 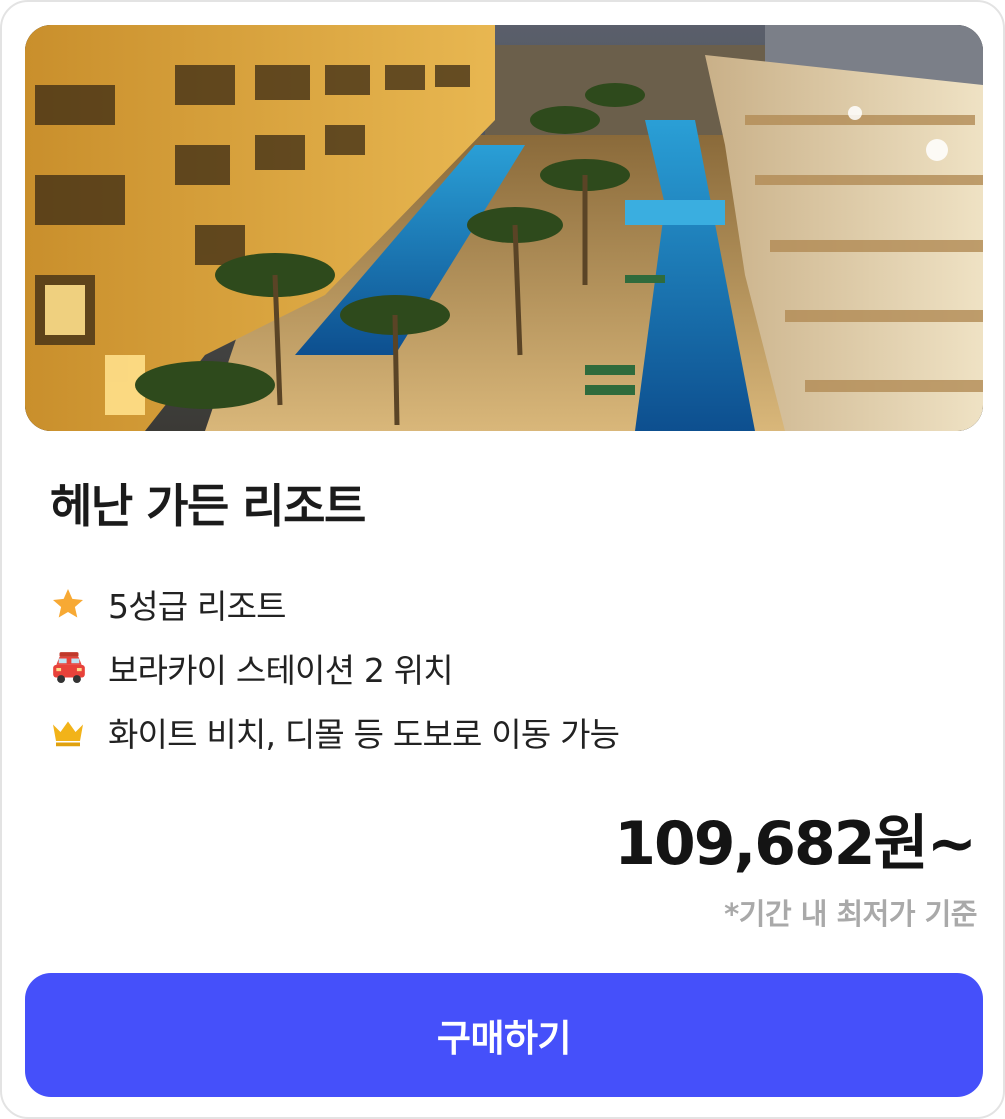 I want to click on buy-button-label: 구매하기, so click(x=504, y=1038).